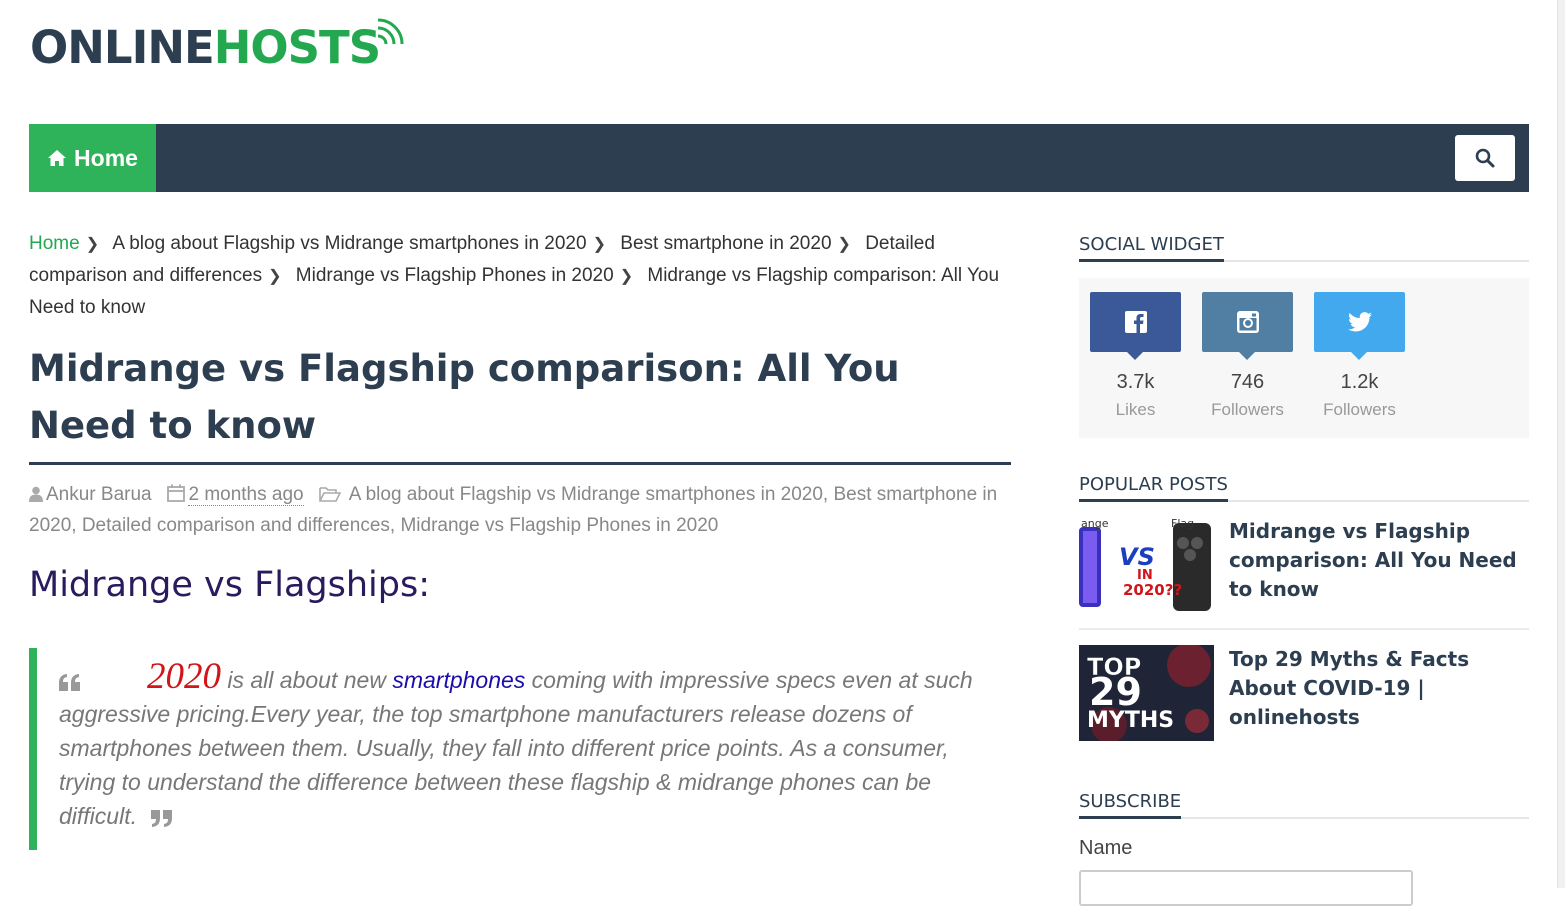 Image resolution: width=1565 pixels, height=906 pixels. I want to click on search-button, so click(1485, 158).